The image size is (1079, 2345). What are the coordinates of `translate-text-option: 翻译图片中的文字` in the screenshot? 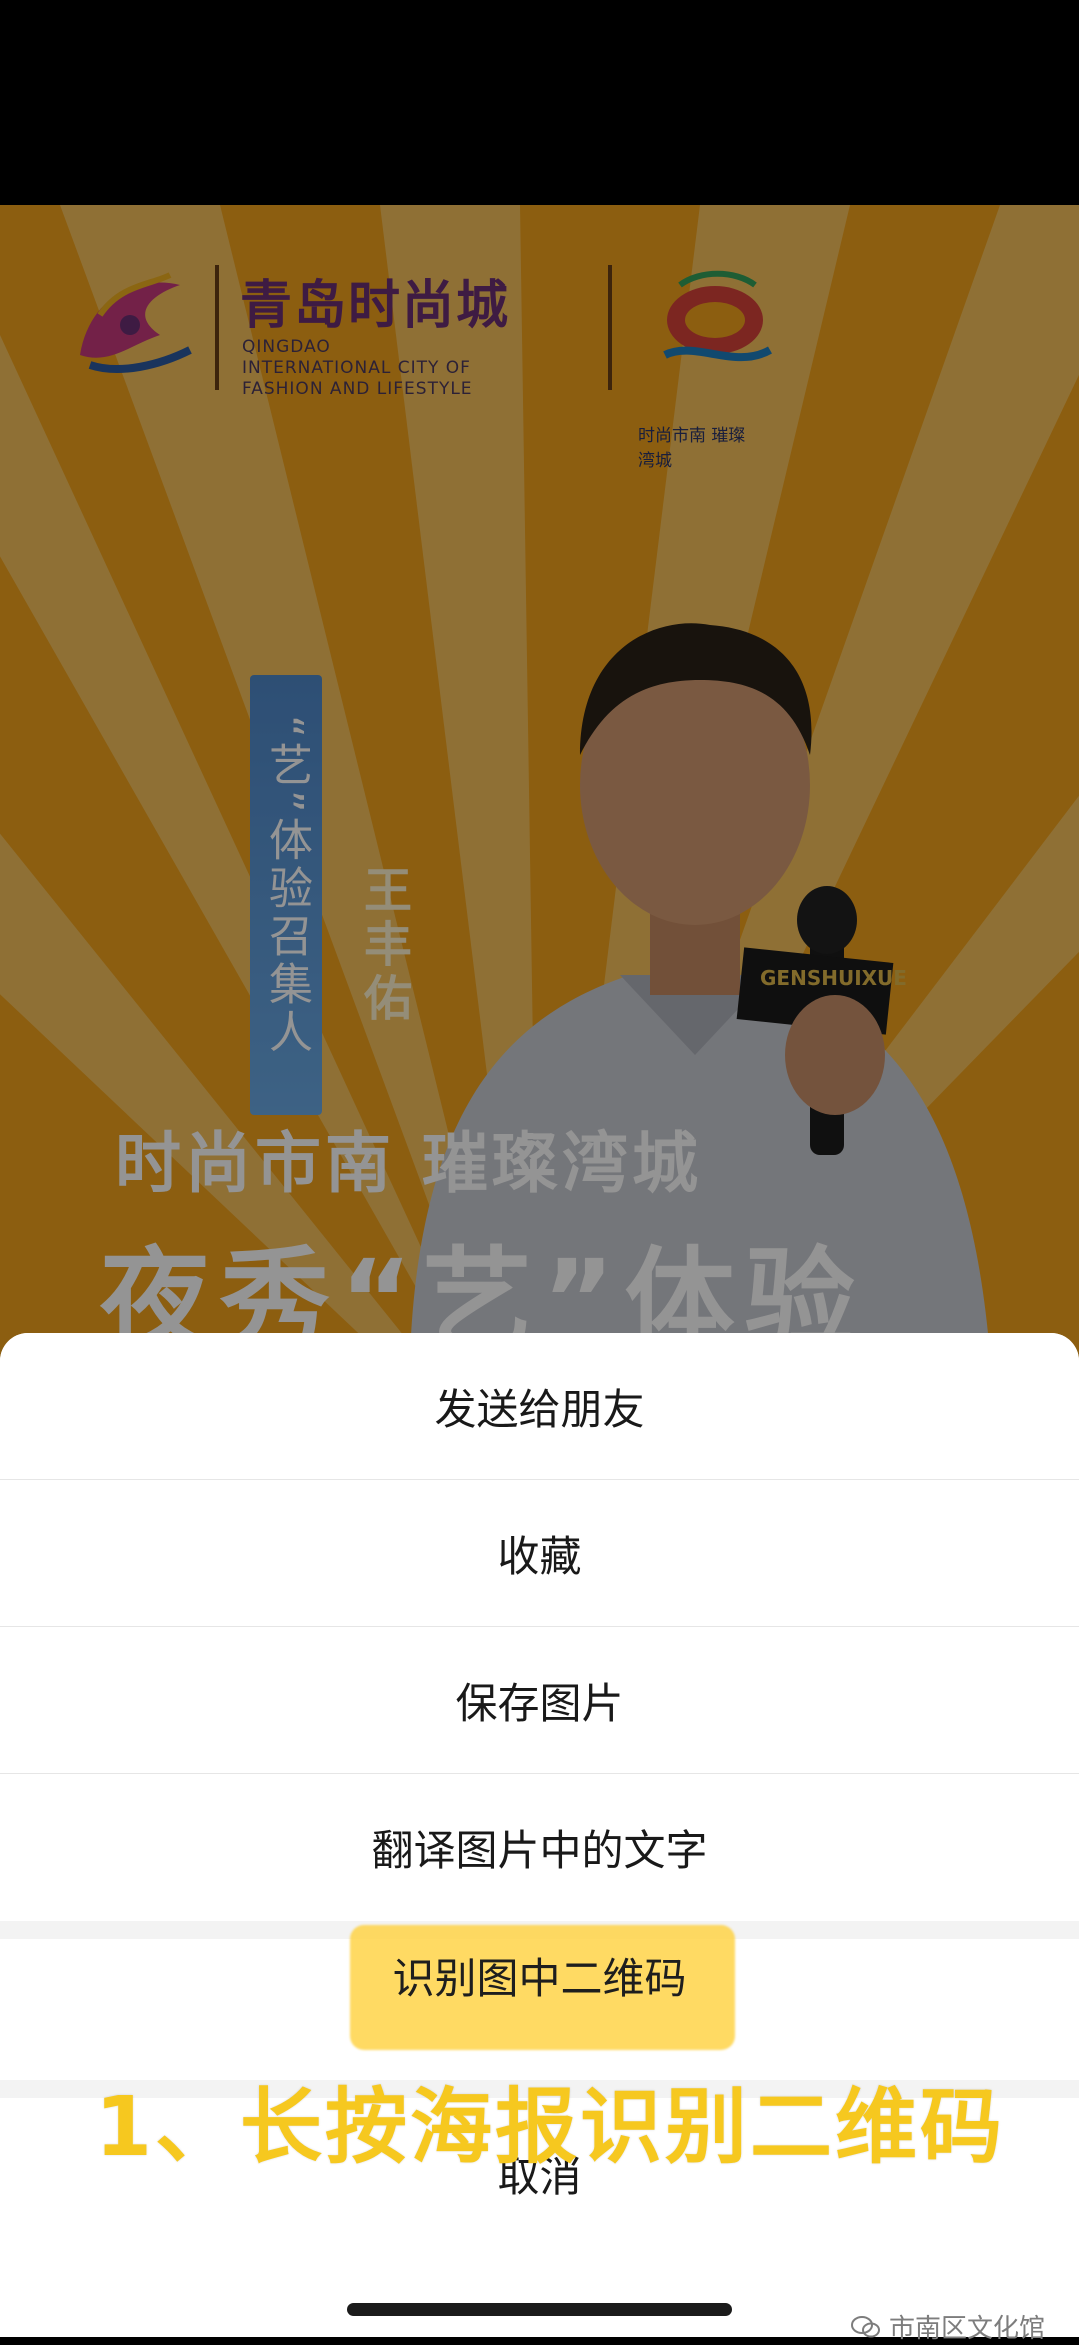 It's located at (539, 1847).